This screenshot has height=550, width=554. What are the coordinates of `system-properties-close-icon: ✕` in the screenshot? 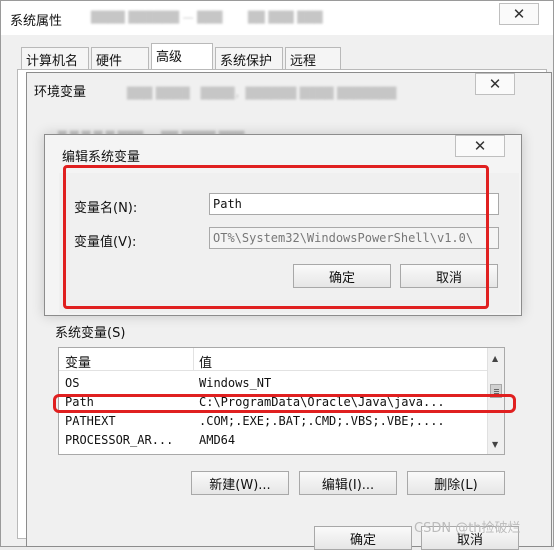 It's located at (519, 14).